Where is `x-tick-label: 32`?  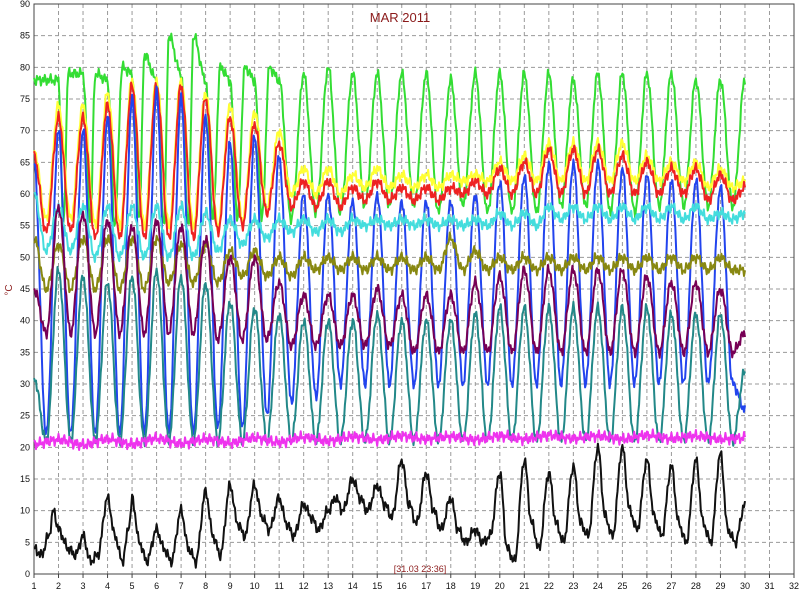
x-tick-label: 32 is located at coordinates (794, 586).